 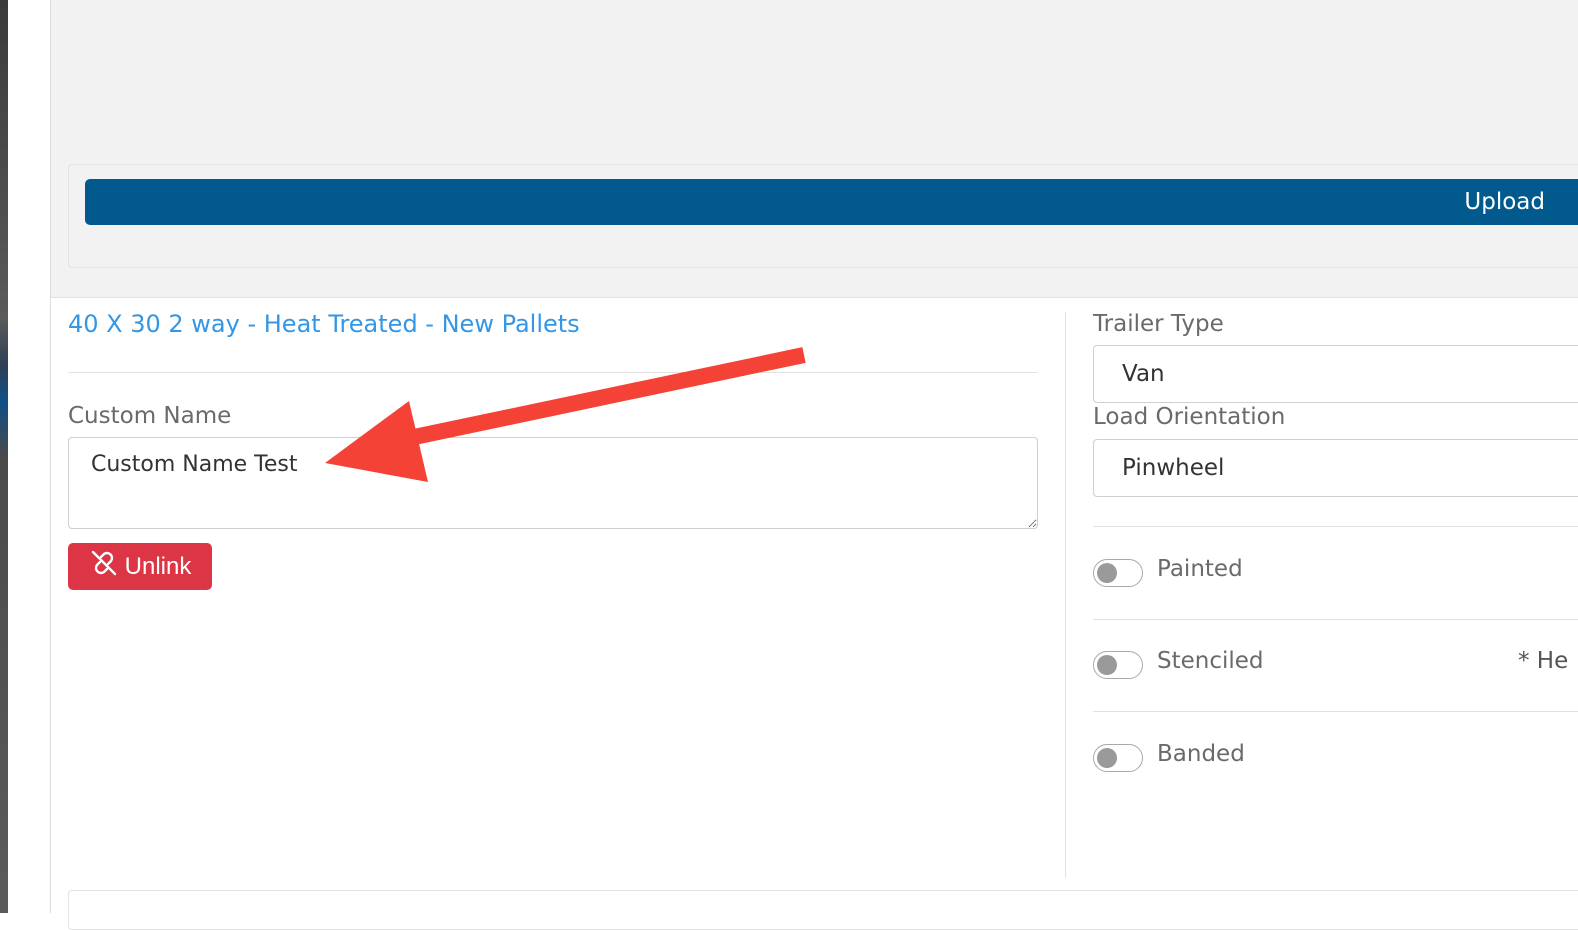 What do you see at coordinates (1543, 661) in the screenshot?
I see `note-text: * He` at bounding box center [1543, 661].